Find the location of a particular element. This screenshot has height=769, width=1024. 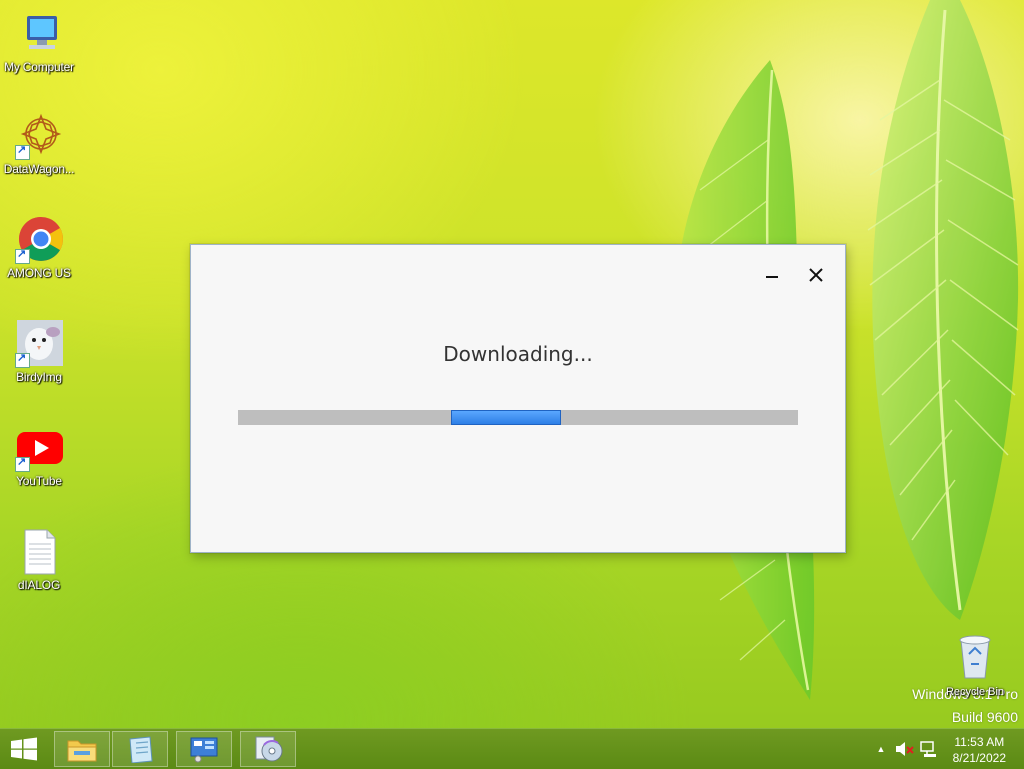

desktop-icon-birdyimg: BirdyImg is located at coordinates (39, 352).